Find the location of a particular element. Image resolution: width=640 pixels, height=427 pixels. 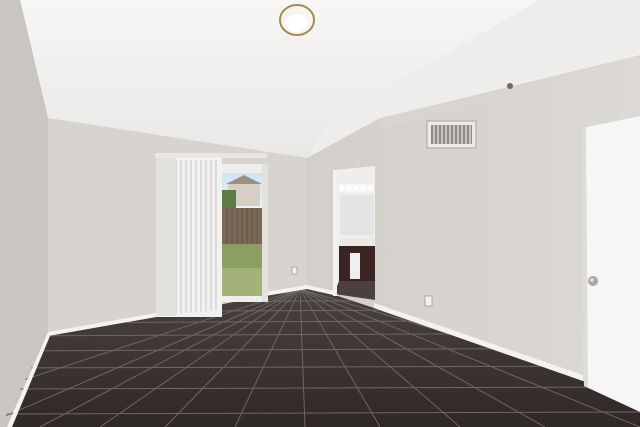

bathroom-mirror is located at coordinates (357, 215).